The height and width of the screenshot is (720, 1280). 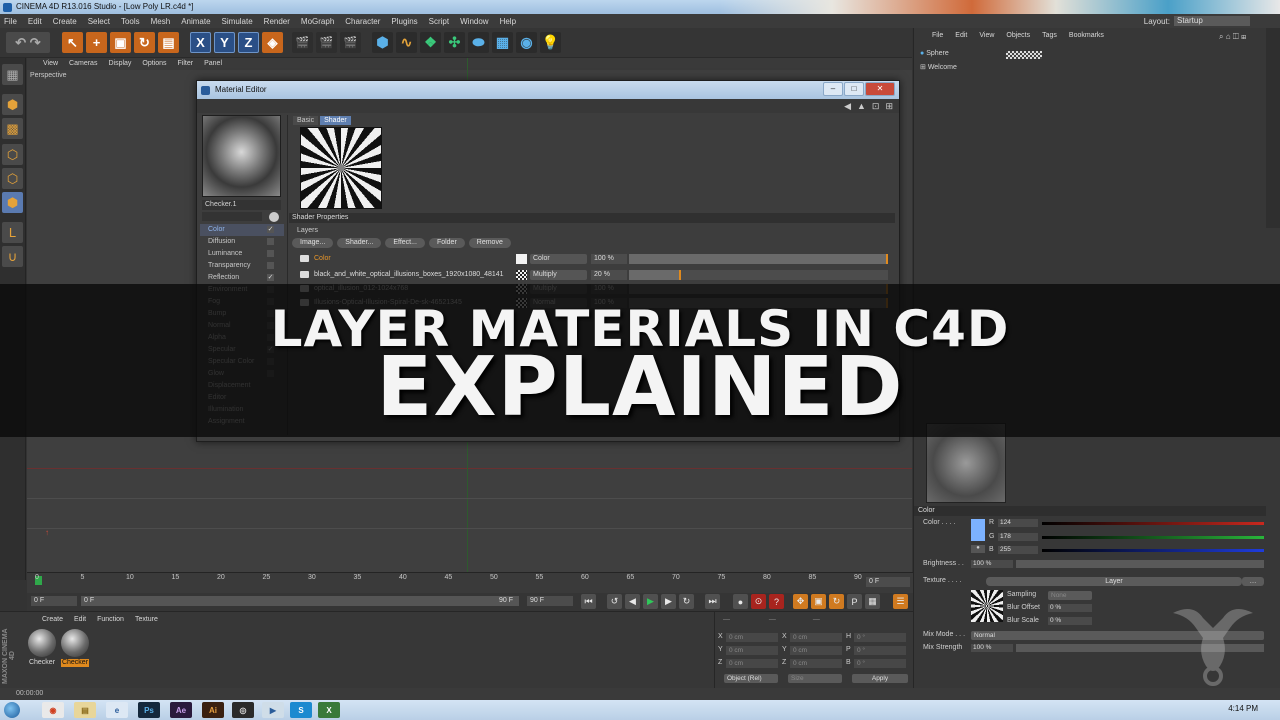 I want to click on tab-shader: Shader, so click(x=335, y=120).